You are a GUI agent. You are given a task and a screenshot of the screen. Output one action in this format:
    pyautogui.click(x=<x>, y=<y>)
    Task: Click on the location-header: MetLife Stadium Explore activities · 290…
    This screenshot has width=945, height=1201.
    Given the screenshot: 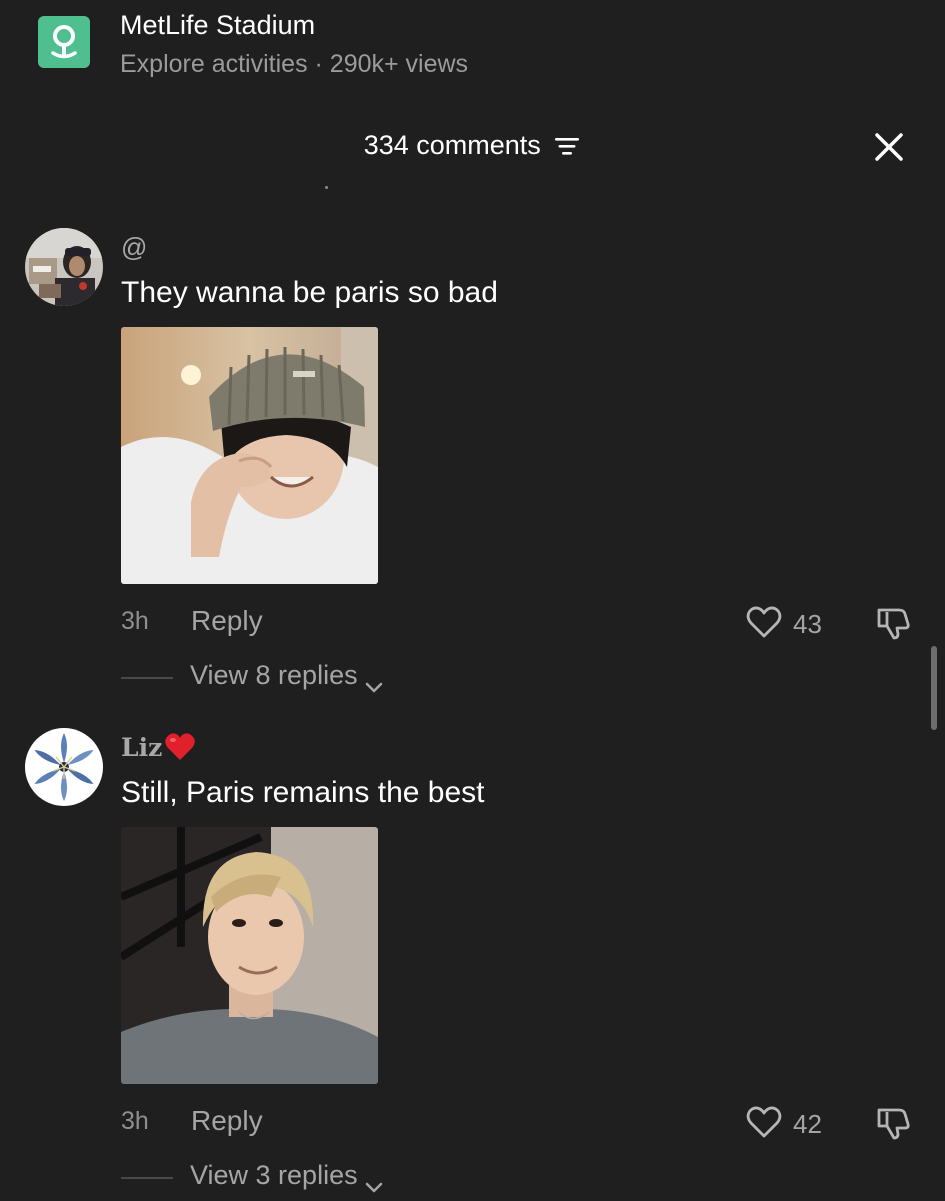 What is the action you would take?
    pyautogui.click(x=472, y=47)
    